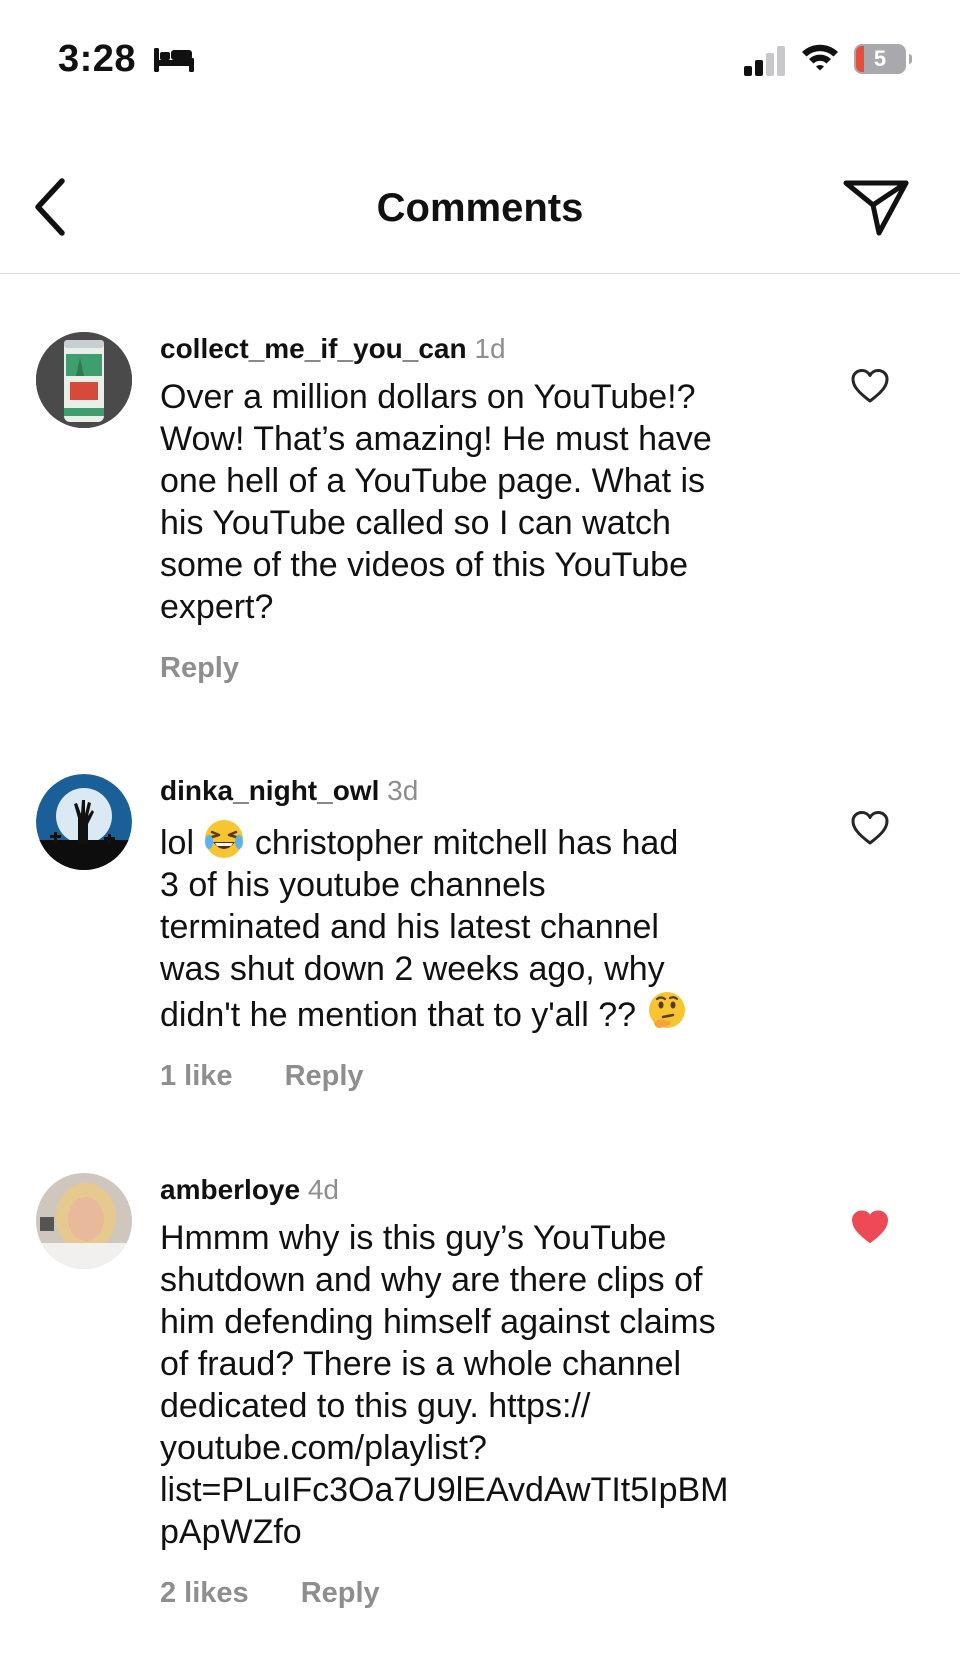 This screenshot has height=1665, width=960. I want to click on thinking-emoji-icon, so click(666, 1010).